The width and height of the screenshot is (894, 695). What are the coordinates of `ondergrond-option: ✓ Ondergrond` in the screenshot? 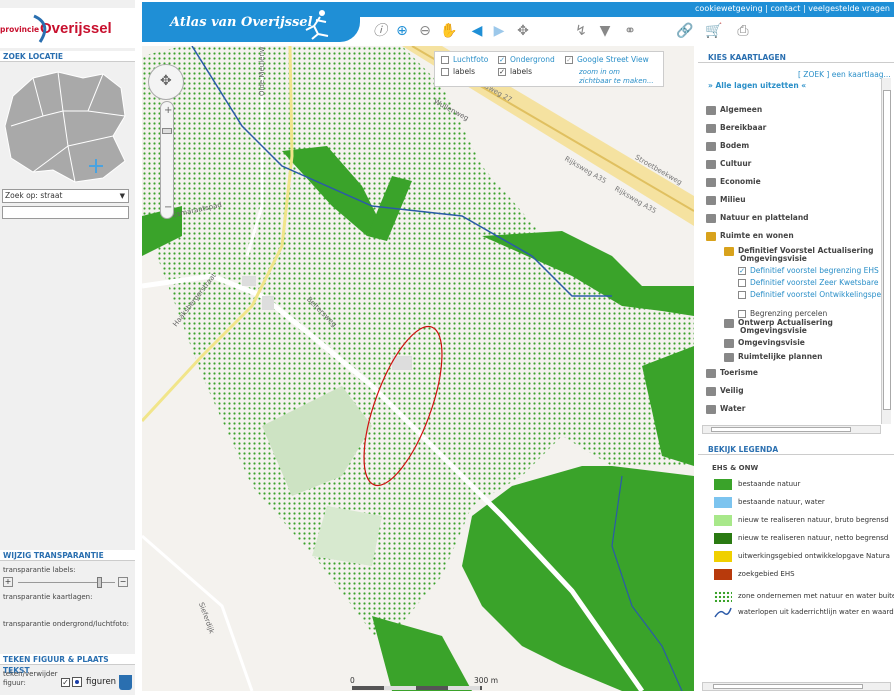 It's located at (526, 60).